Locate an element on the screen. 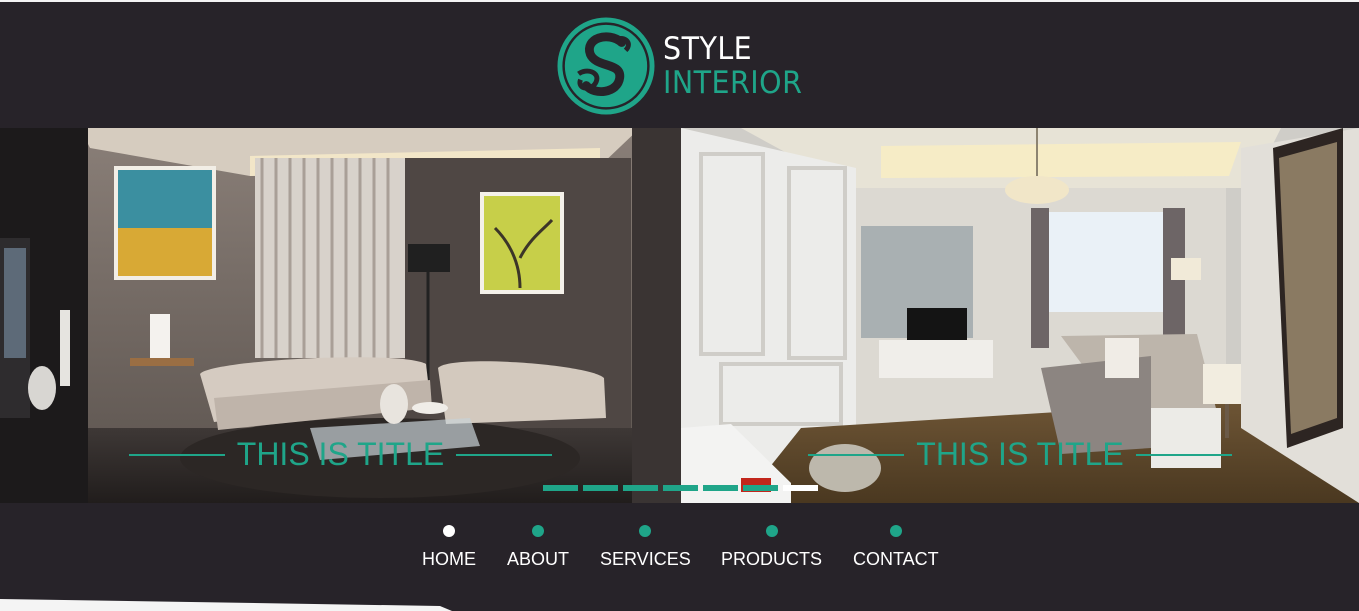 The image size is (1359, 611). logo-text: STYLE INTERIOR is located at coordinates (738, 66).